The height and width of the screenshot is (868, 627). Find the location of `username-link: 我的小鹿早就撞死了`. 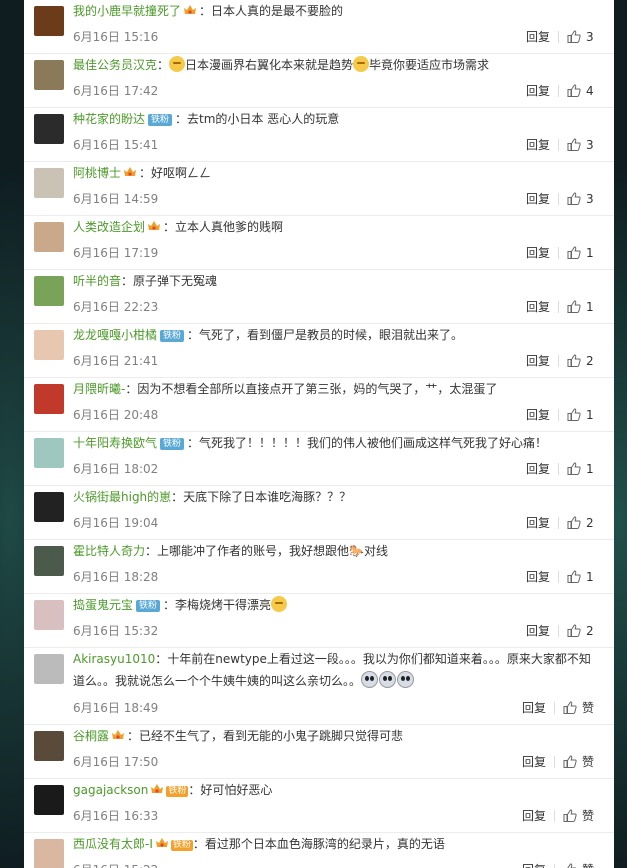

username-link: 我的小鹿早就撞死了 is located at coordinates (127, 11).